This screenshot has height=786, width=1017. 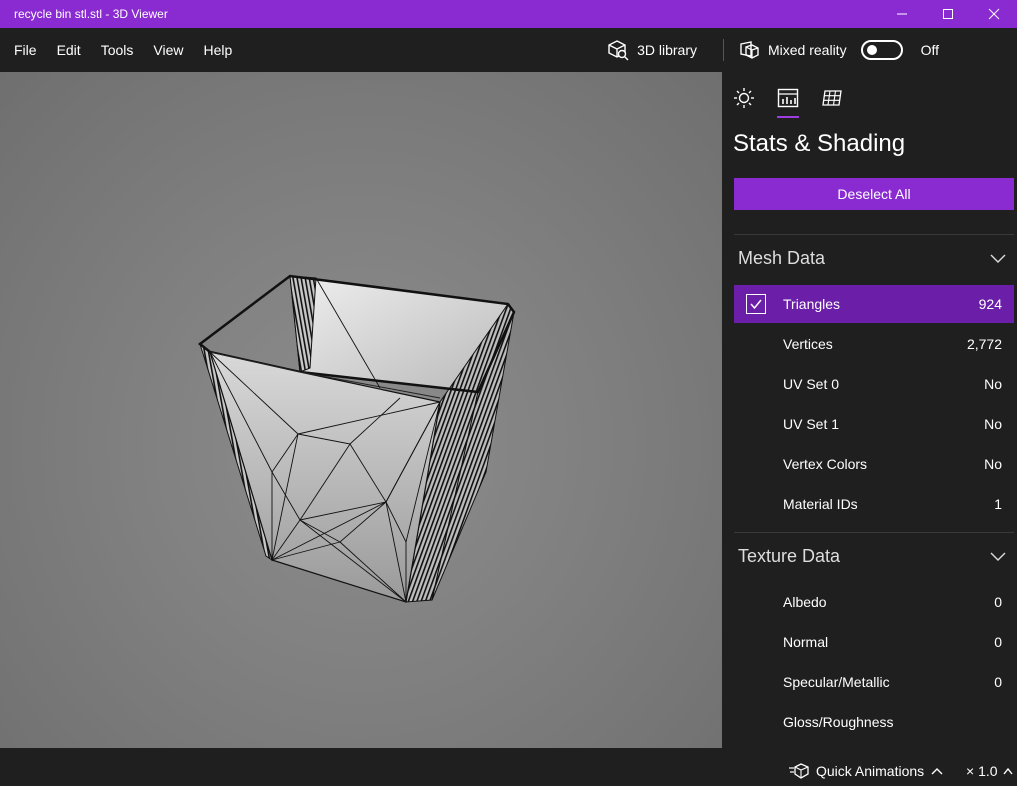 What do you see at coordinates (874, 194) in the screenshot?
I see `deselect-all-button: Deselect All` at bounding box center [874, 194].